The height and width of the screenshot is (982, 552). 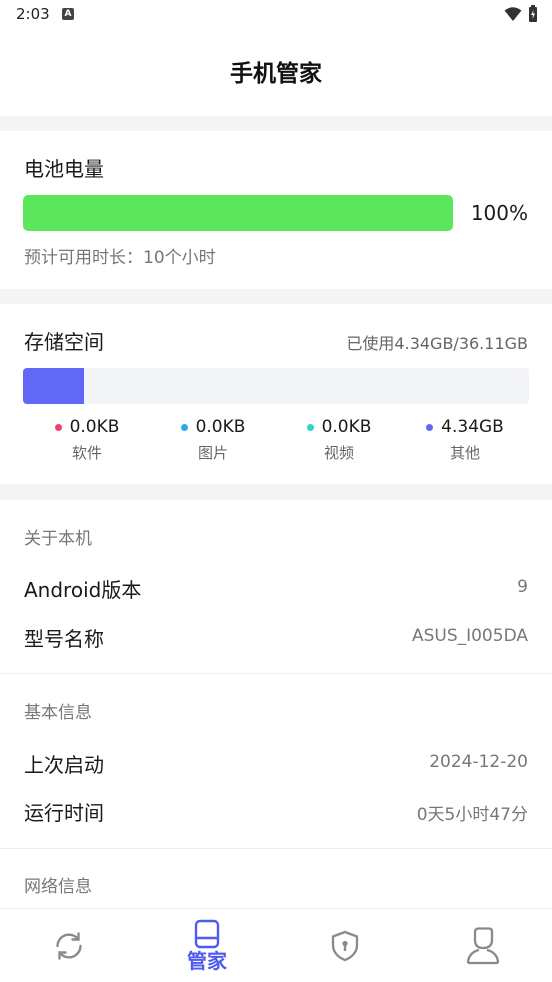 I want to click on nav-tab-security, so click(x=345, y=945).